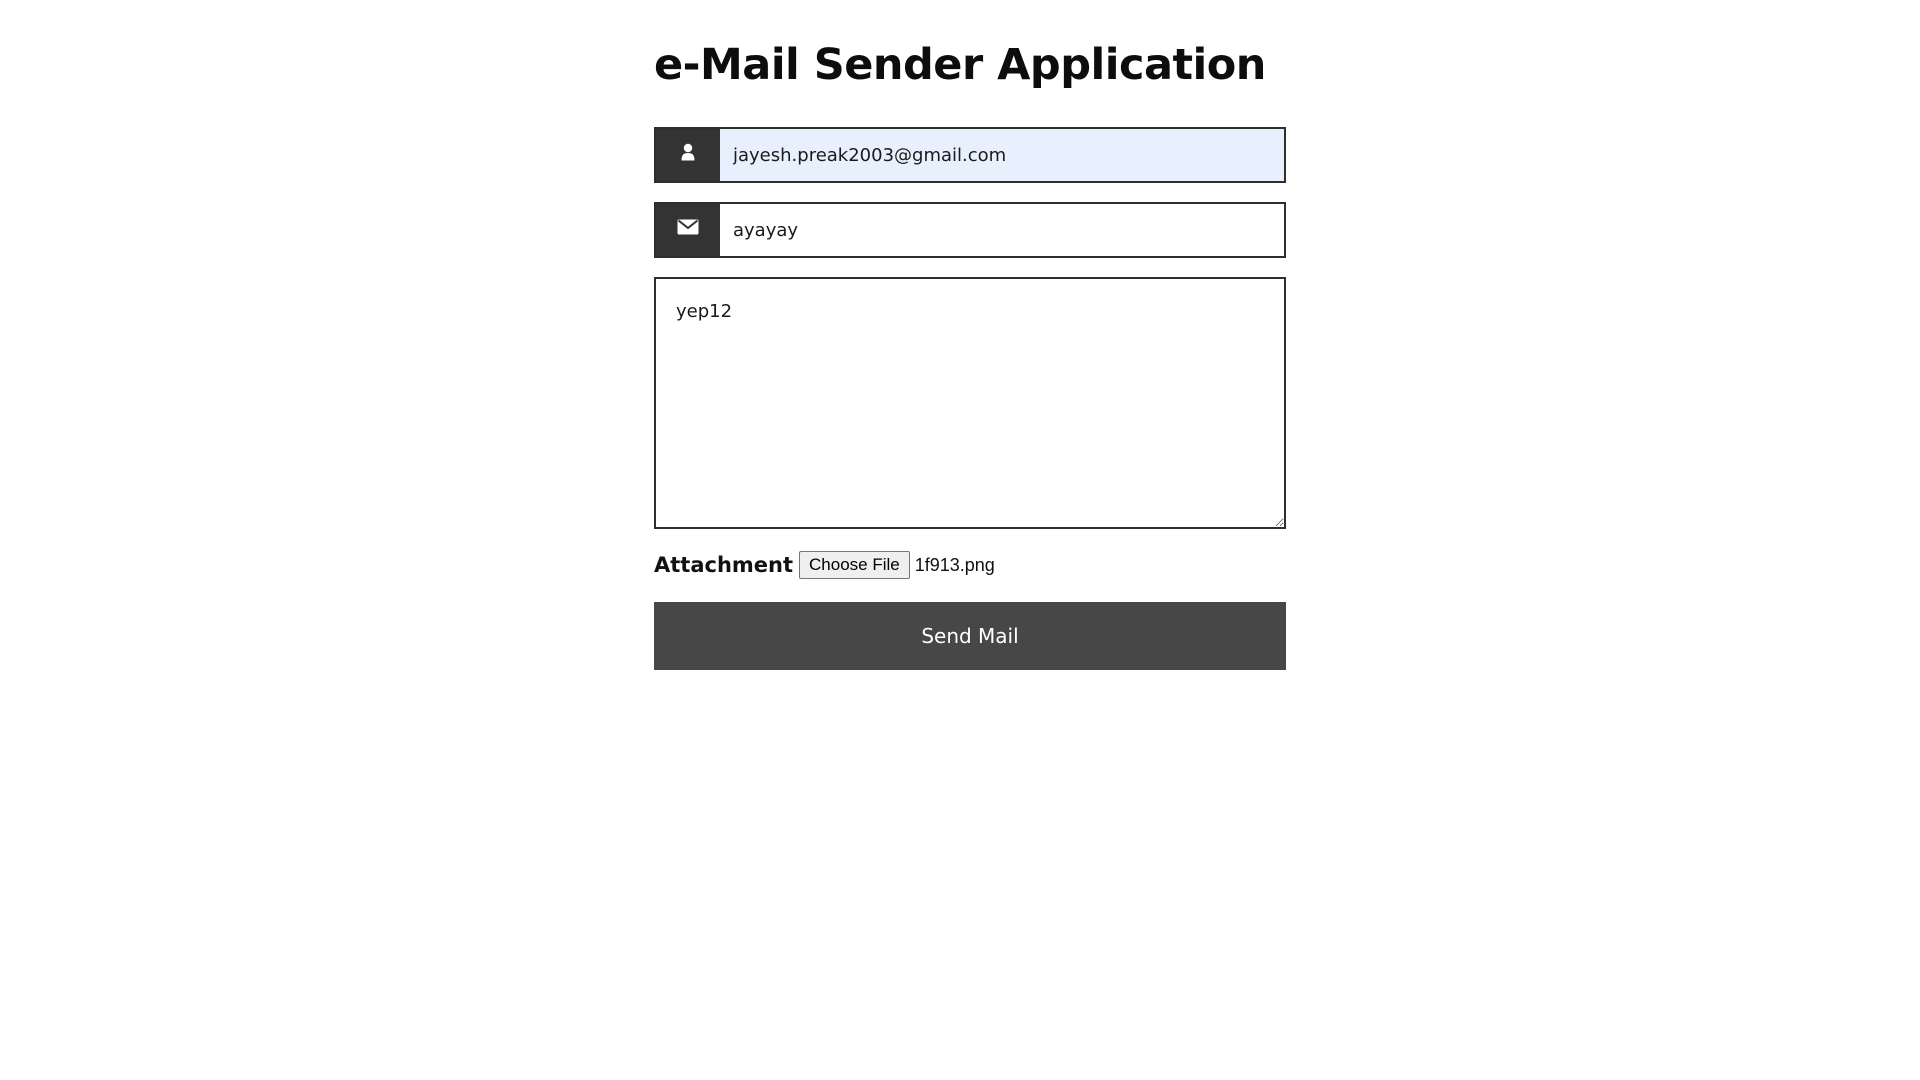  What do you see at coordinates (970, 636) in the screenshot?
I see `send-mail-button: Send Mail` at bounding box center [970, 636].